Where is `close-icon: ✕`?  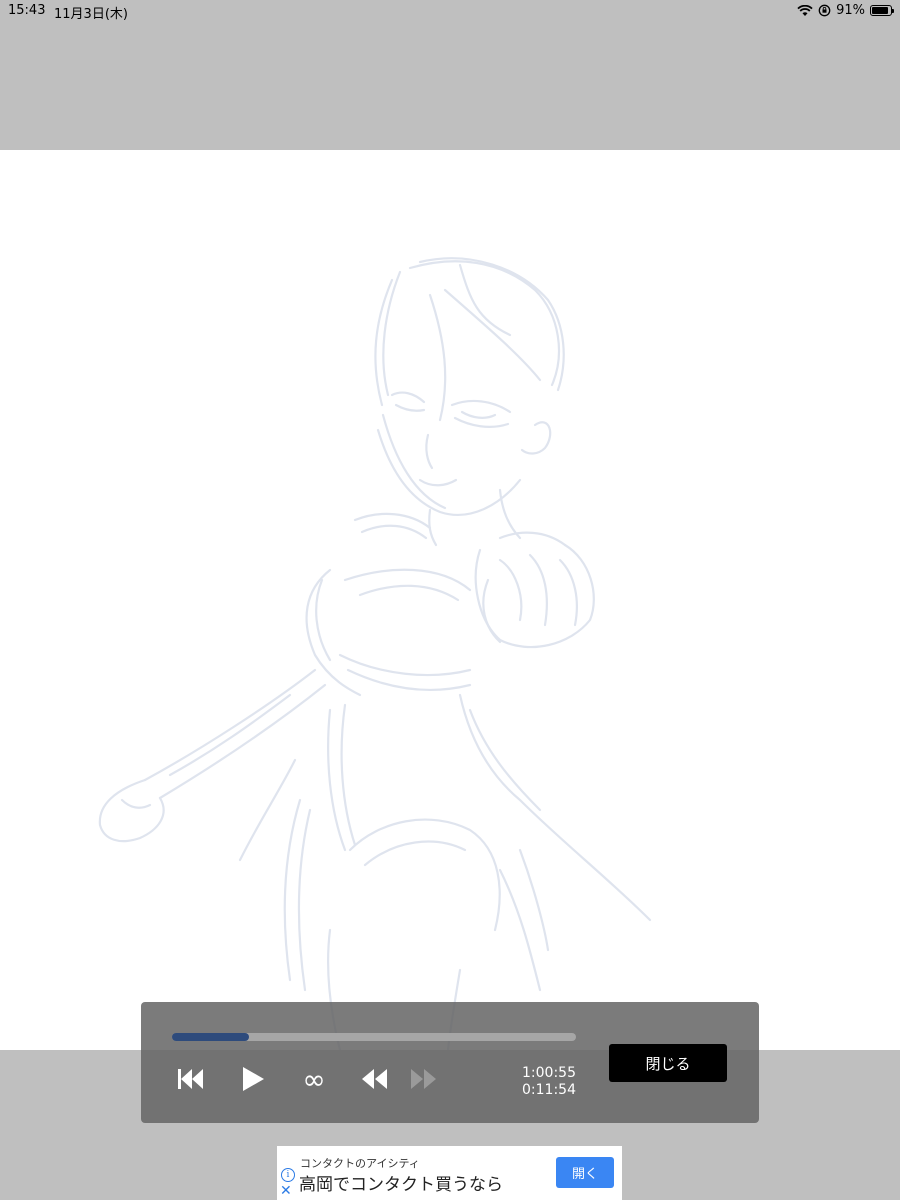 close-icon: ✕ is located at coordinates (286, 1191).